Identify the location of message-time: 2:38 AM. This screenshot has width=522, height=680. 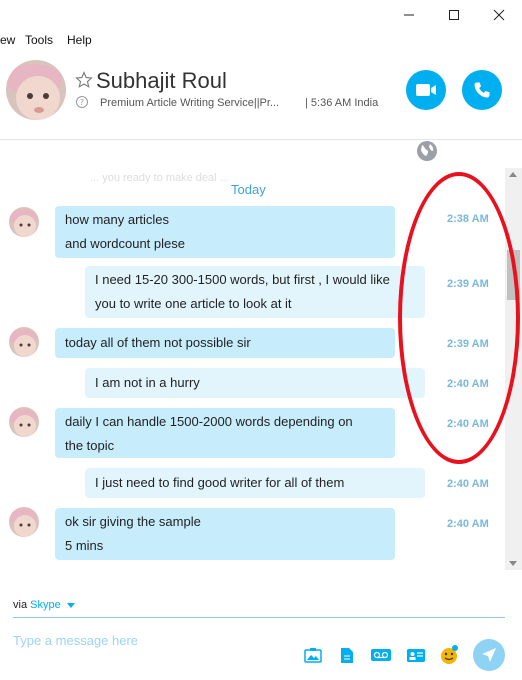
(468, 219).